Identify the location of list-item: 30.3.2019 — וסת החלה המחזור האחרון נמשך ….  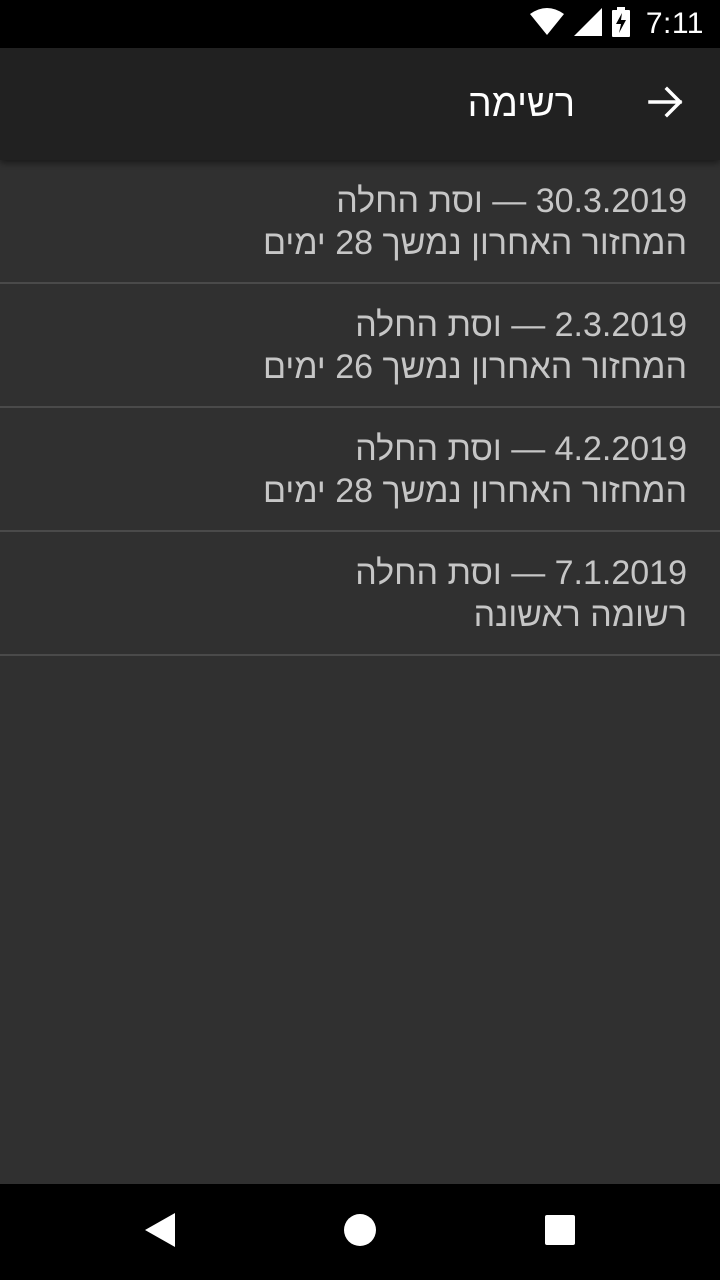
(360, 222).